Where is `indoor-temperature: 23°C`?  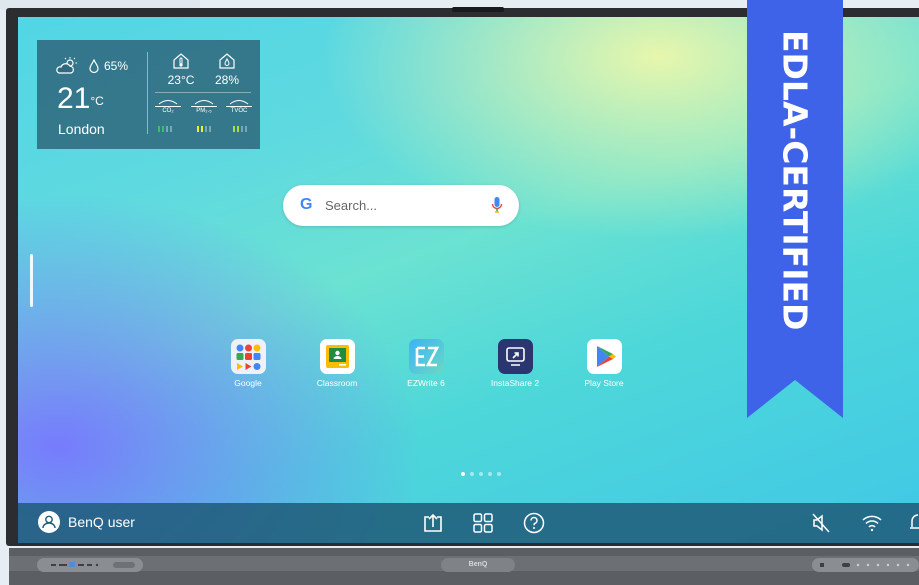
indoor-temperature: 23°C is located at coordinates (181, 80).